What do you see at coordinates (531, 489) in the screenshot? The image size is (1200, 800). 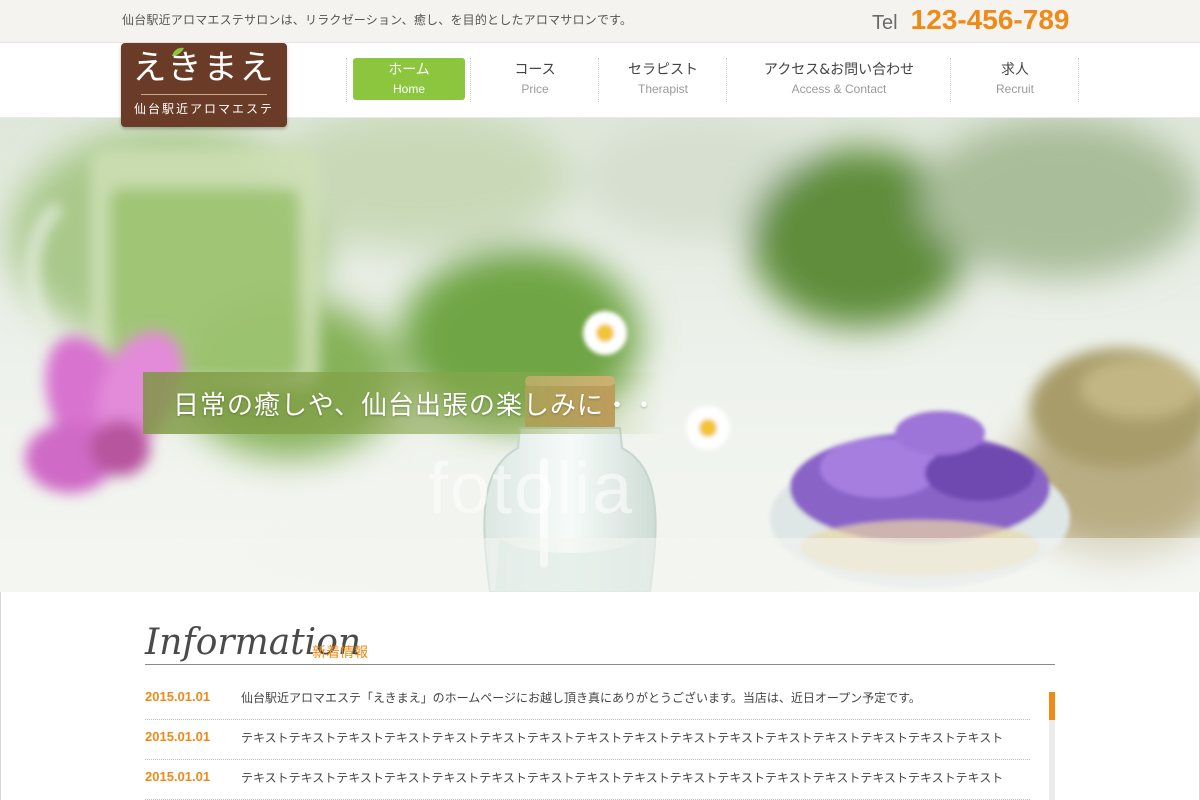 I see `stock-watermark: fotolia` at bounding box center [531, 489].